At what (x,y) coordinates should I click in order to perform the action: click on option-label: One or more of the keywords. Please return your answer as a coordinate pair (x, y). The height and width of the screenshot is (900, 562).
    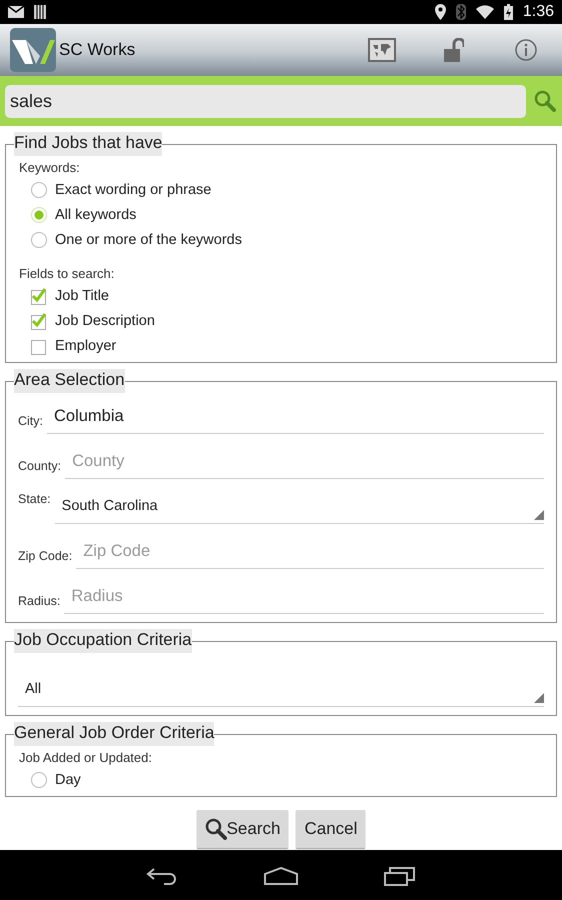
    Looking at the image, I should click on (148, 240).